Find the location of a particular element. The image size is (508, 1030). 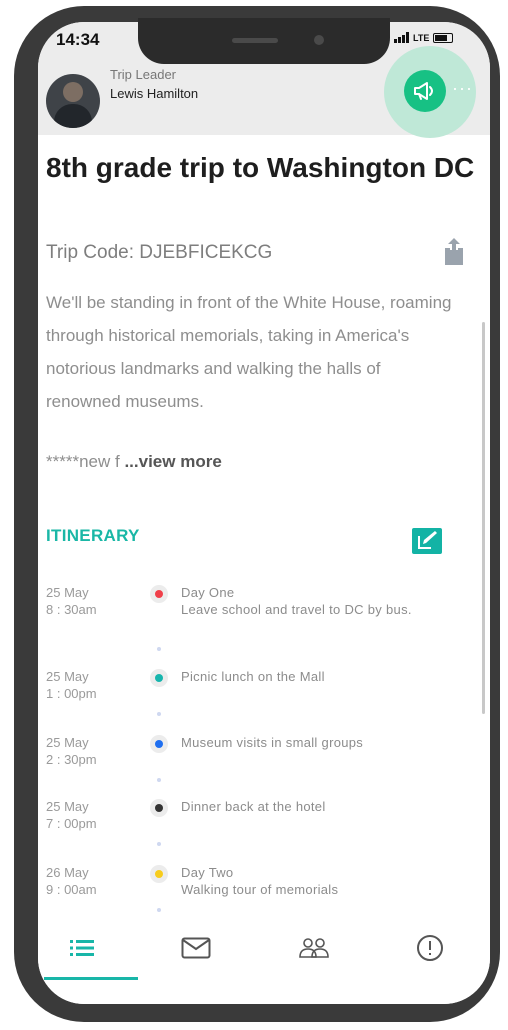

status-indicators: LTE is located at coordinates (424, 37).